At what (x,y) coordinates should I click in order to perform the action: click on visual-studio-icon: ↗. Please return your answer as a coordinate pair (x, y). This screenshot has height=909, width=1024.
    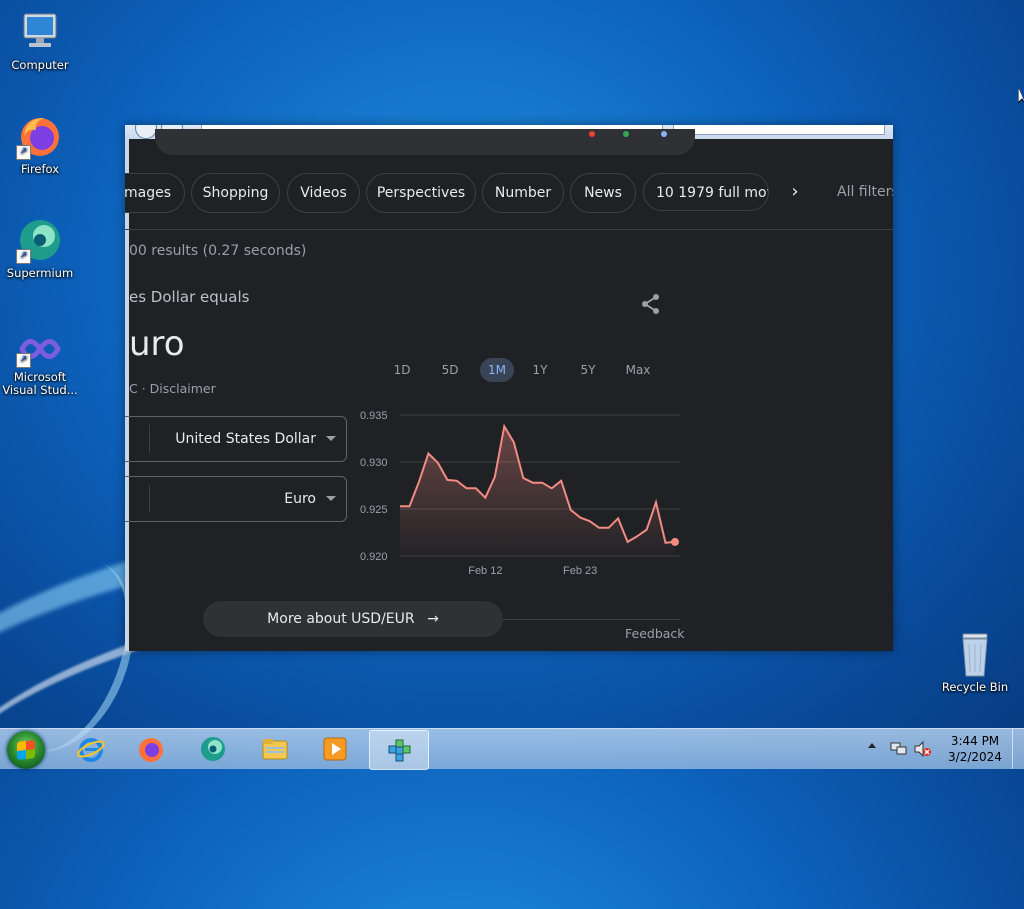
    Looking at the image, I should click on (40, 349).